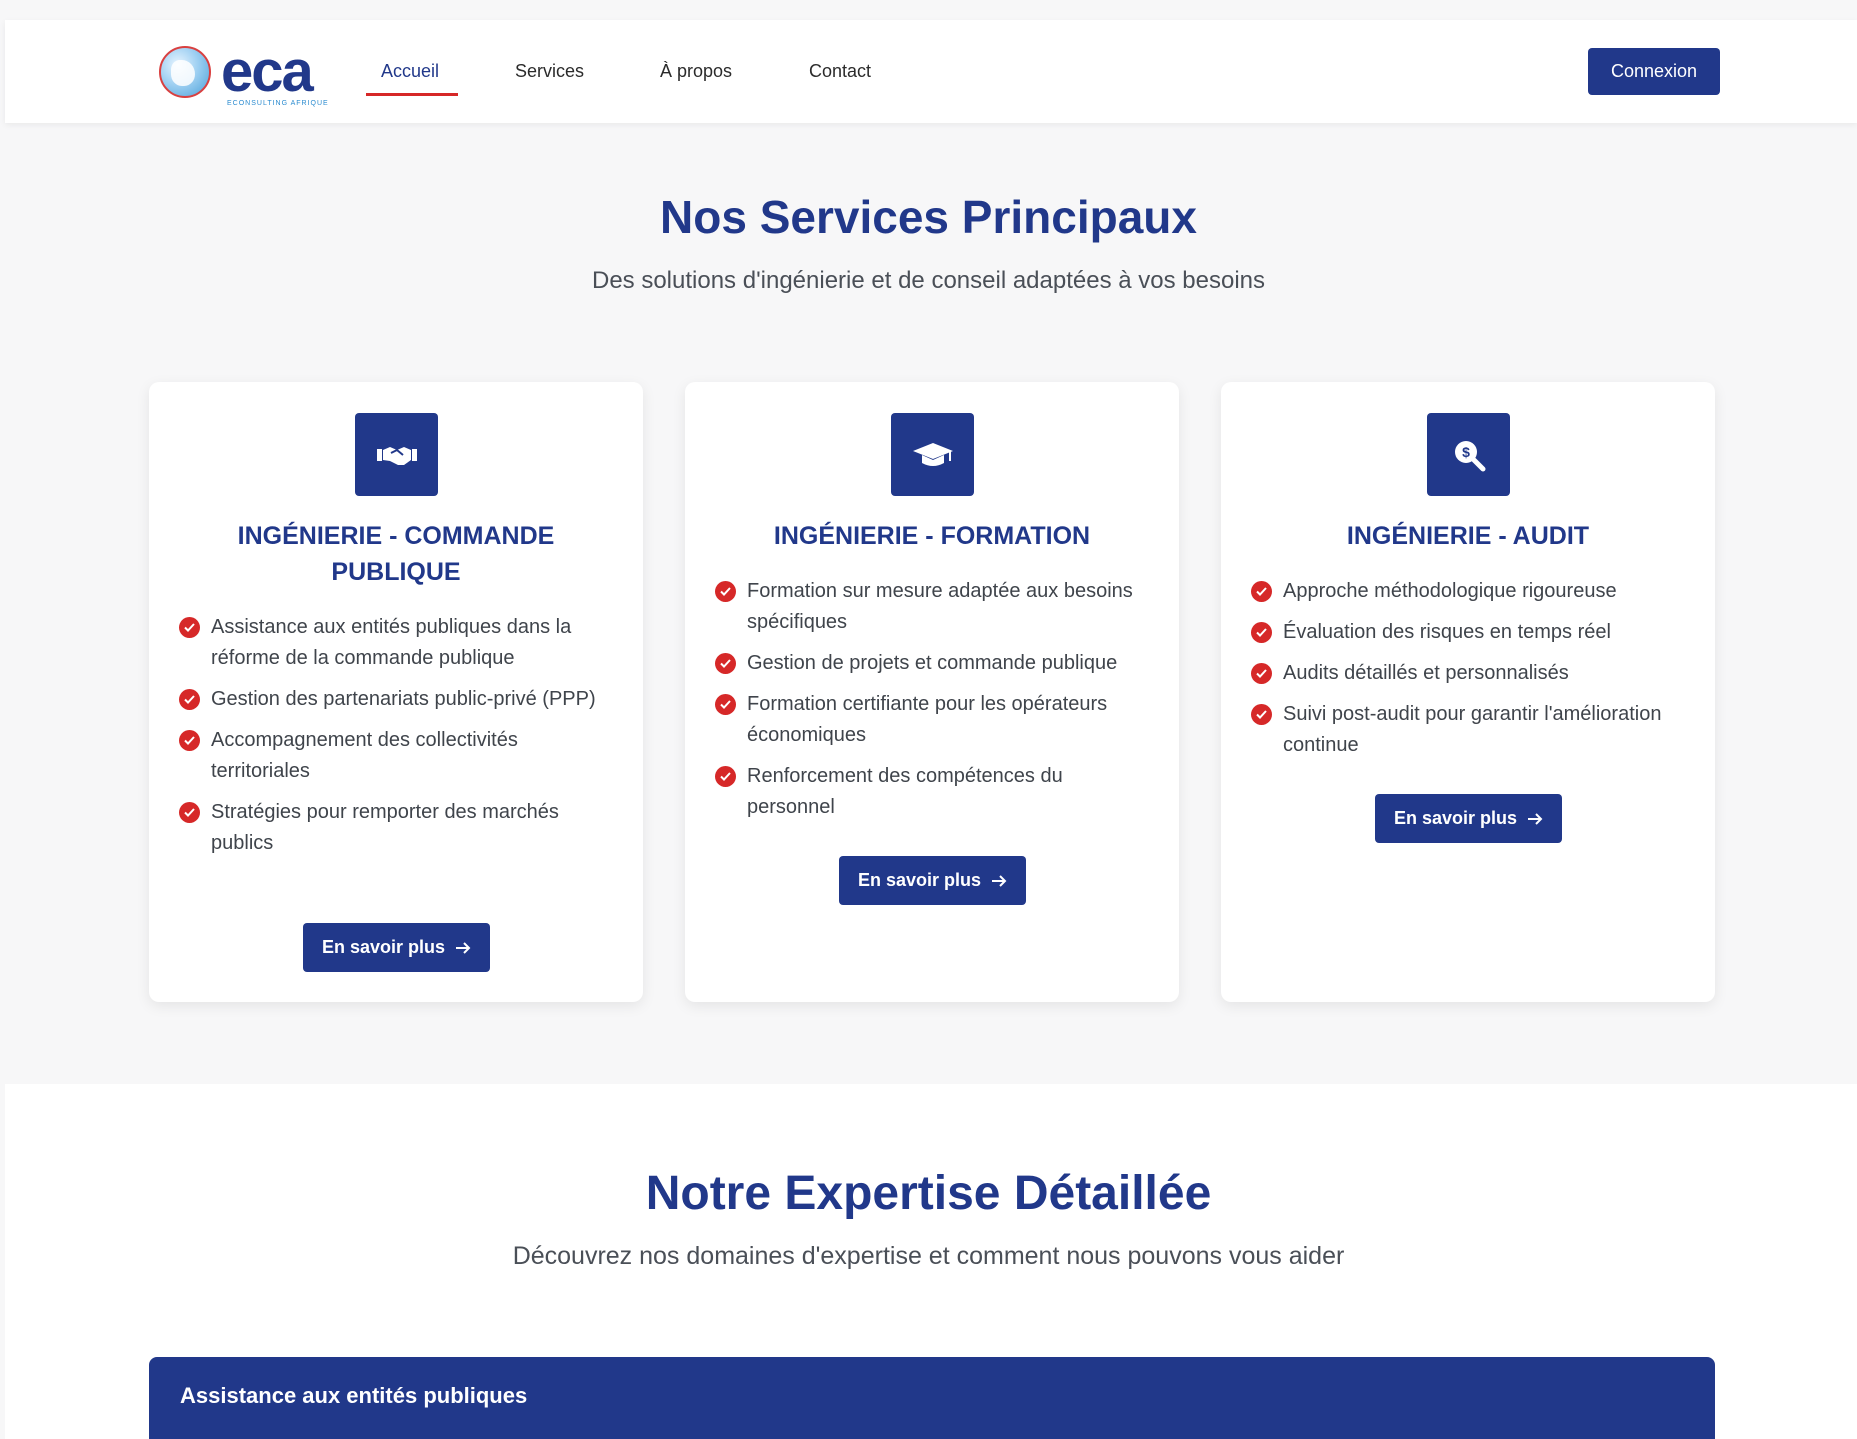 This screenshot has height=1439, width=1857. Describe the element at coordinates (840, 71) in the screenshot. I see `nav-contact: Contact` at that location.